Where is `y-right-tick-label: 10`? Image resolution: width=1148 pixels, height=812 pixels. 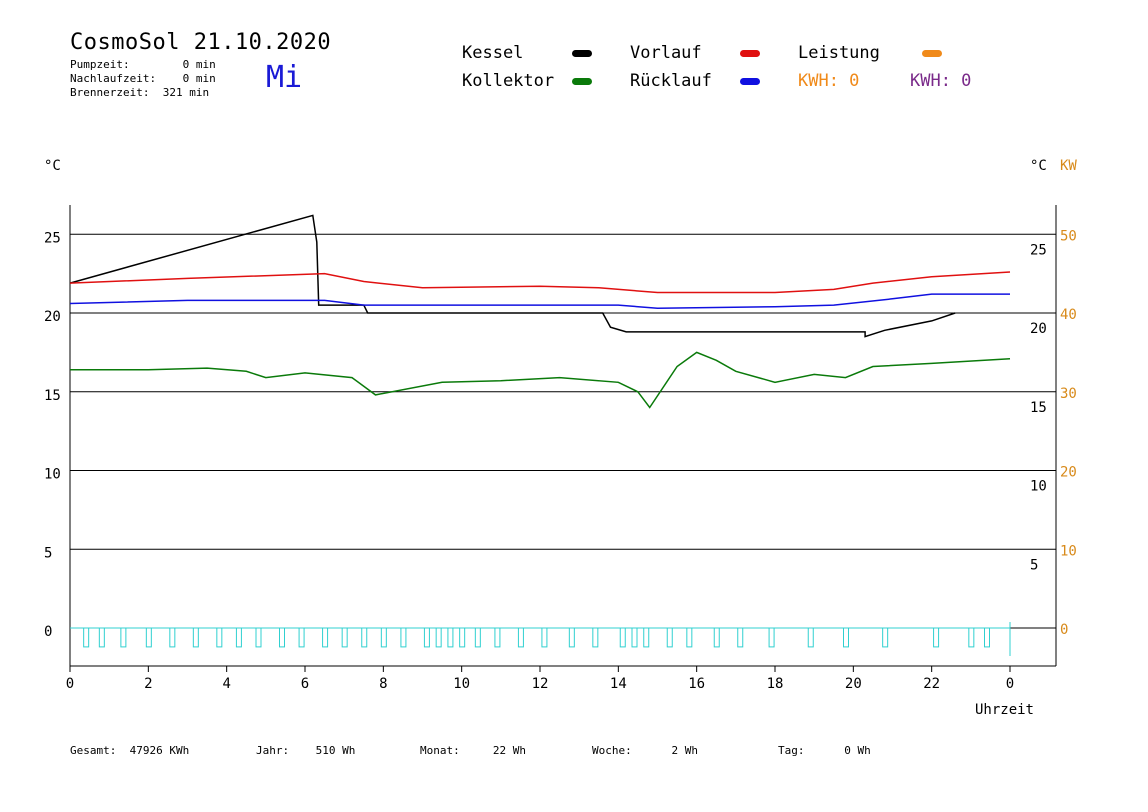 y-right-tick-label: 10 is located at coordinates (1038, 487).